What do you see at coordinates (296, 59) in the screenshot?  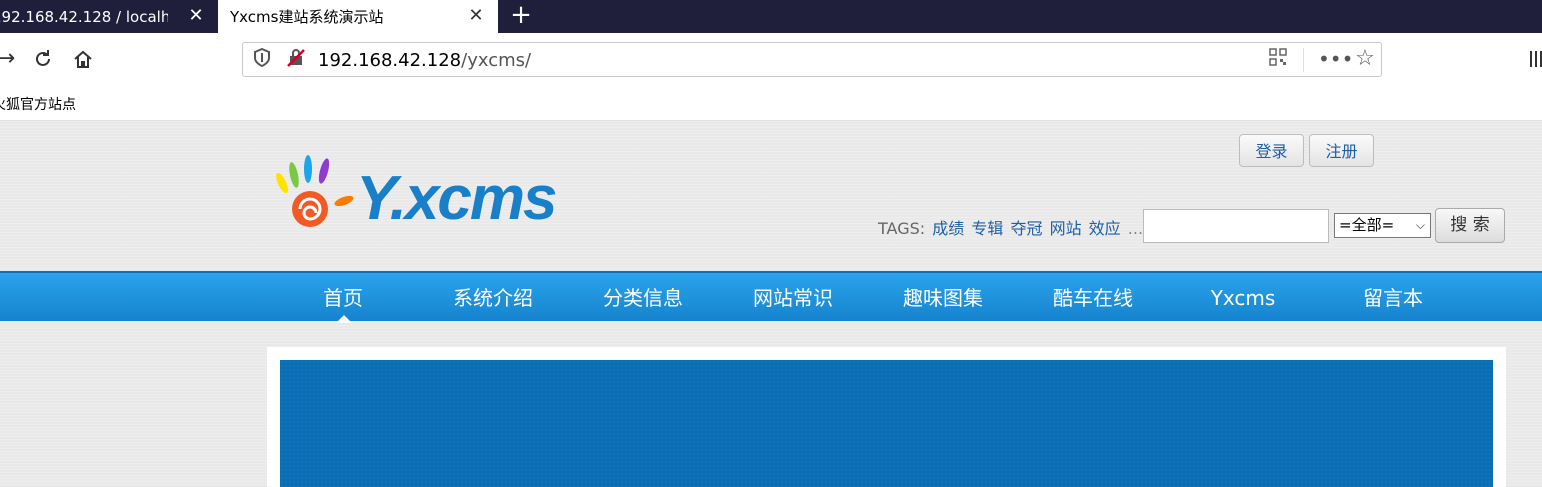 I see `insecure-connection-icon` at bounding box center [296, 59].